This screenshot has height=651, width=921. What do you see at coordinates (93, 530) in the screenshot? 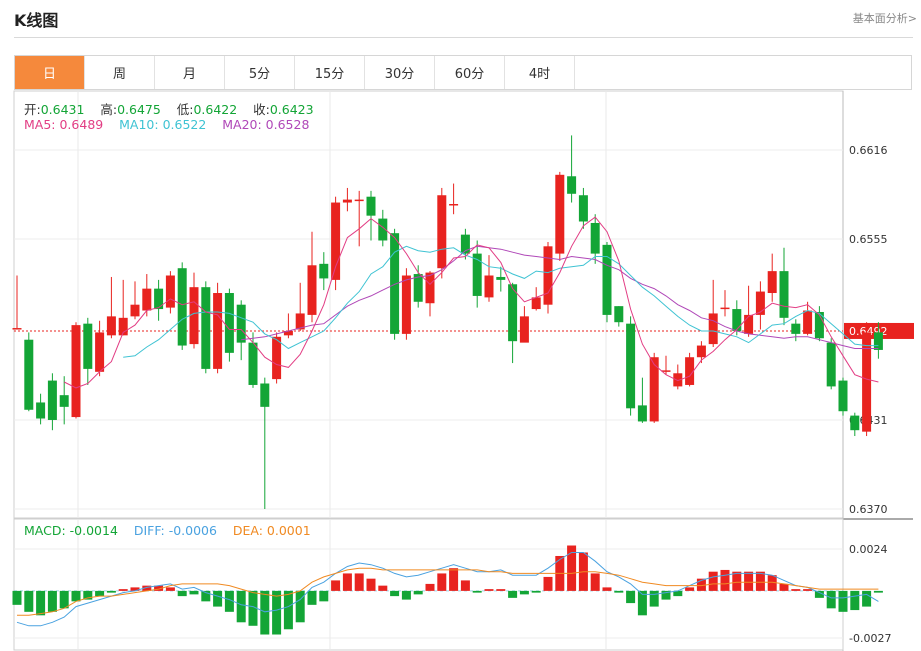
I see `macd-value: -0.0014` at bounding box center [93, 530].